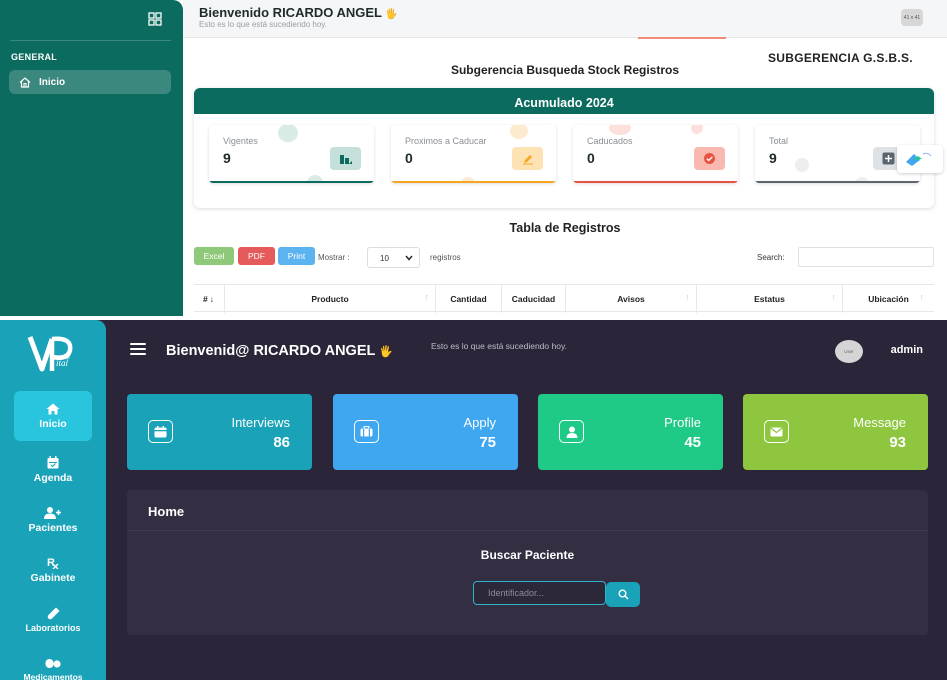 The image size is (947, 680). What do you see at coordinates (835, 432) in the screenshot?
I see `tile-message: Message 93` at bounding box center [835, 432].